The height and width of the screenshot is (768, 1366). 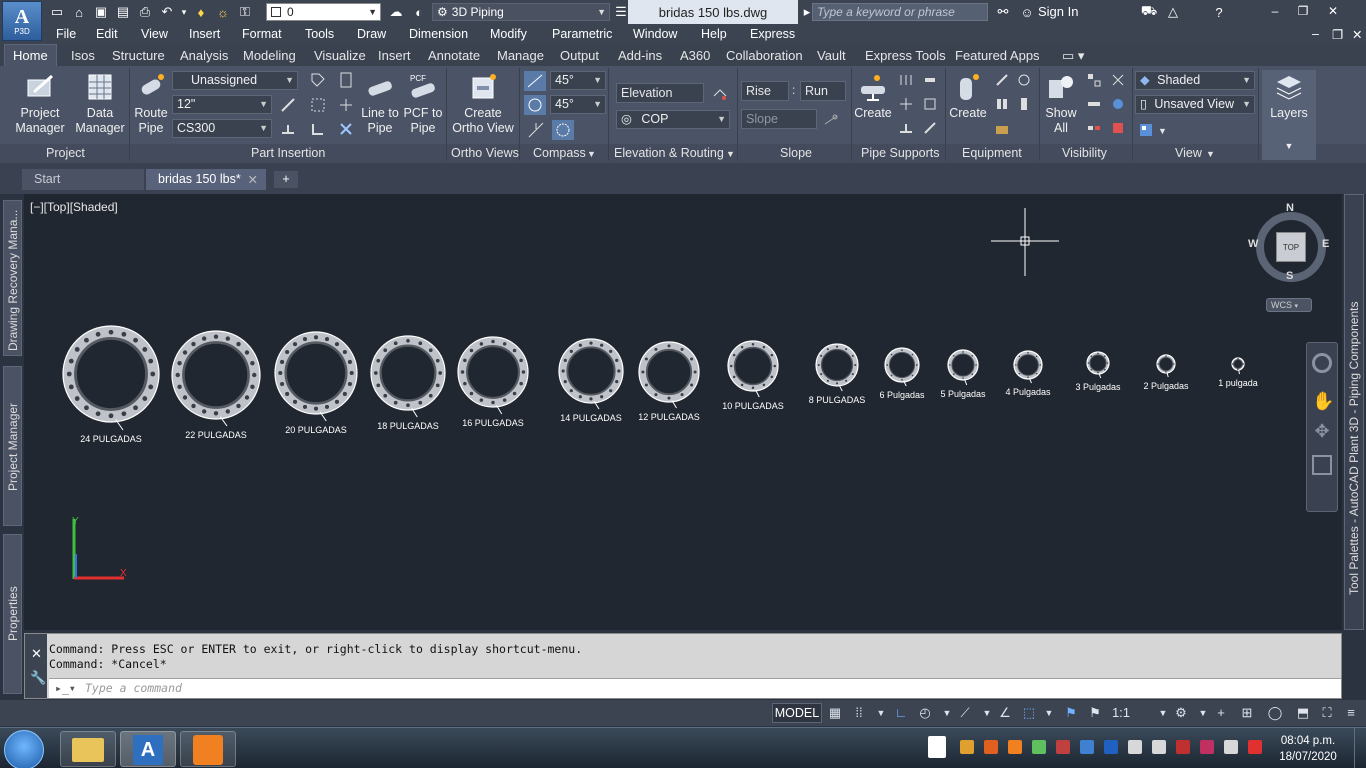 What do you see at coordinates (655, 34) in the screenshot?
I see `menu-window: Window` at bounding box center [655, 34].